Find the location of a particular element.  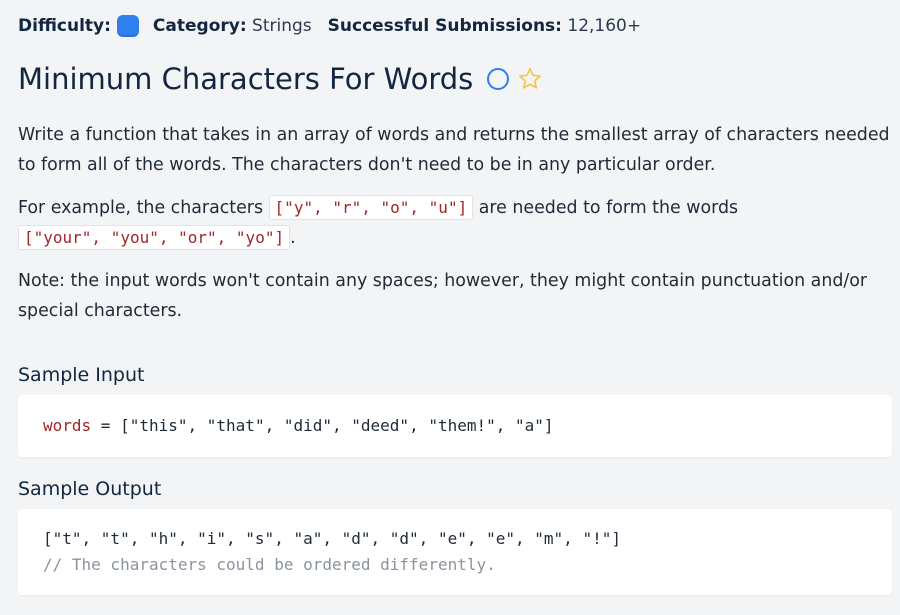

completion-circle-icon is located at coordinates (498, 79).